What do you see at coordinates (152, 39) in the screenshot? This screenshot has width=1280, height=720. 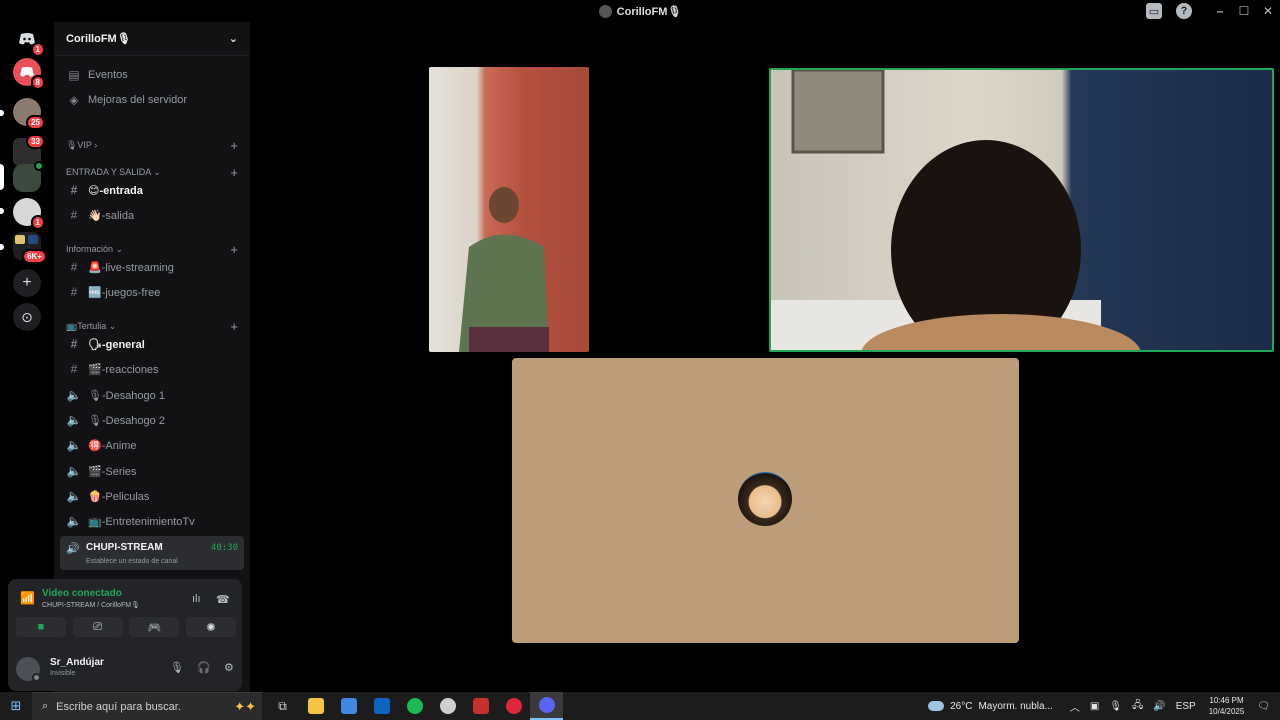 I see `guild-header: CorilloFM🎙 ⌄` at bounding box center [152, 39].